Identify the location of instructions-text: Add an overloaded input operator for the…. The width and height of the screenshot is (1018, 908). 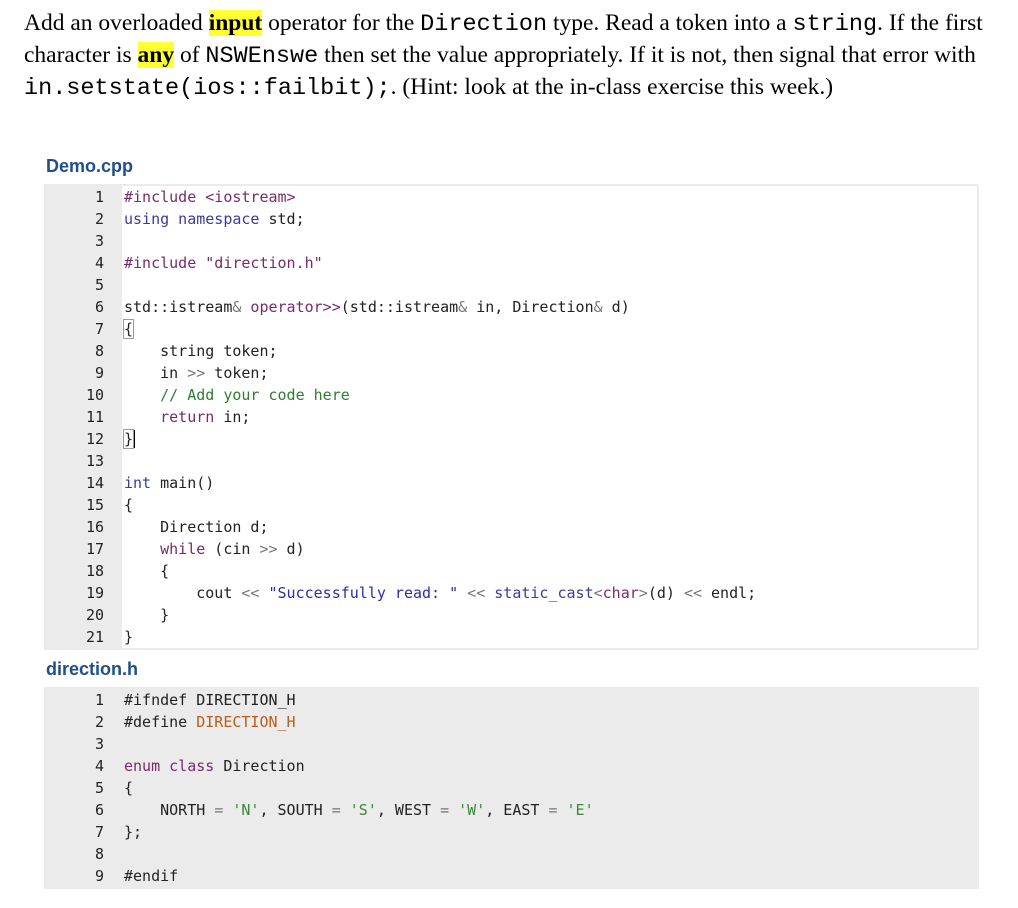
(511, 56).